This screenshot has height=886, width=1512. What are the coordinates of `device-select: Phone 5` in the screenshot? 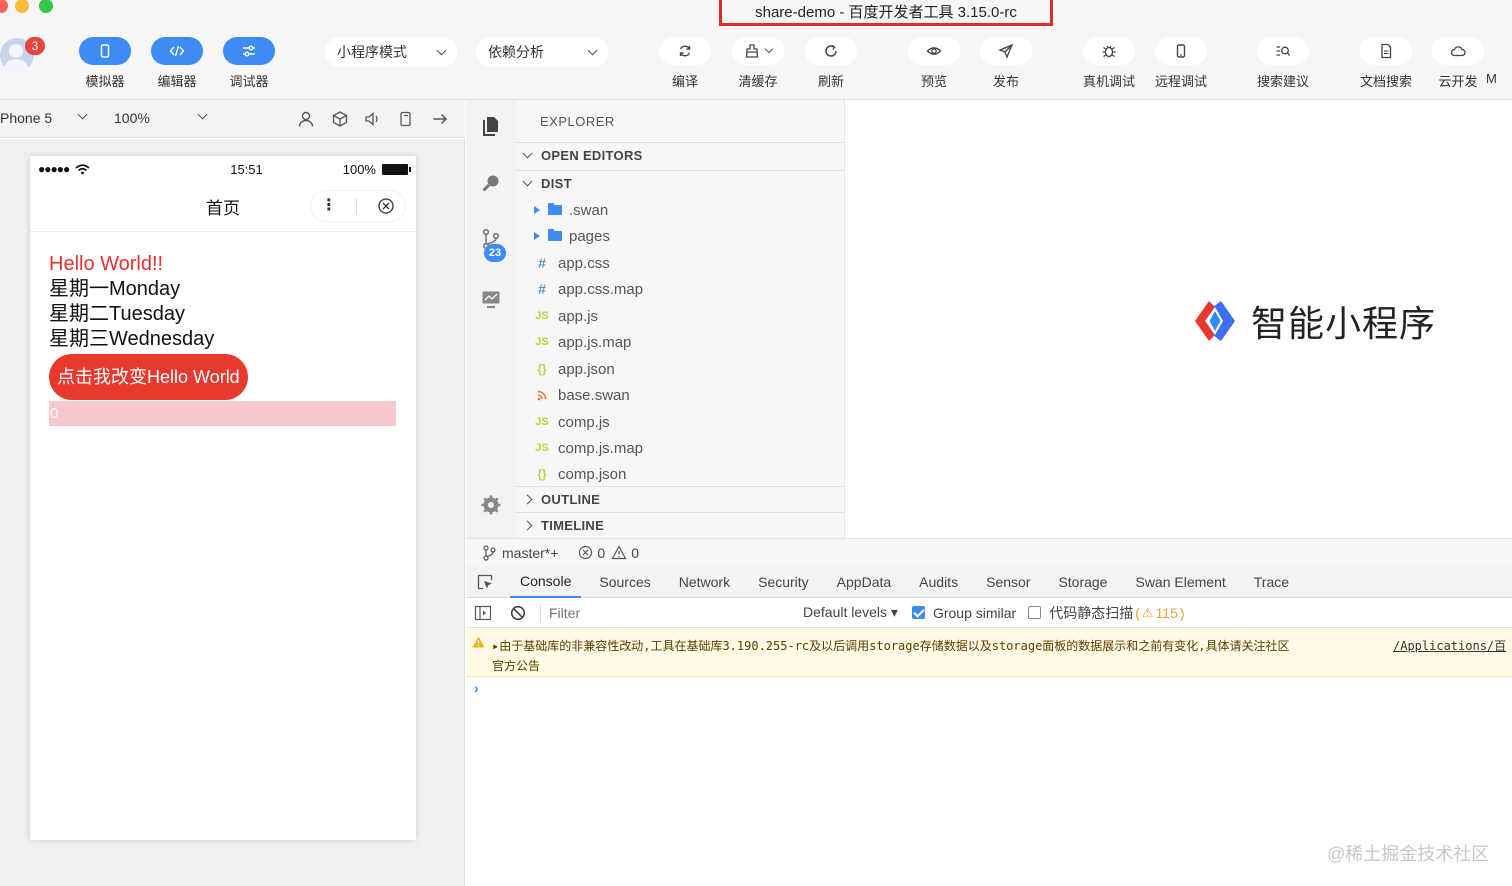 It's located at (26, 118).